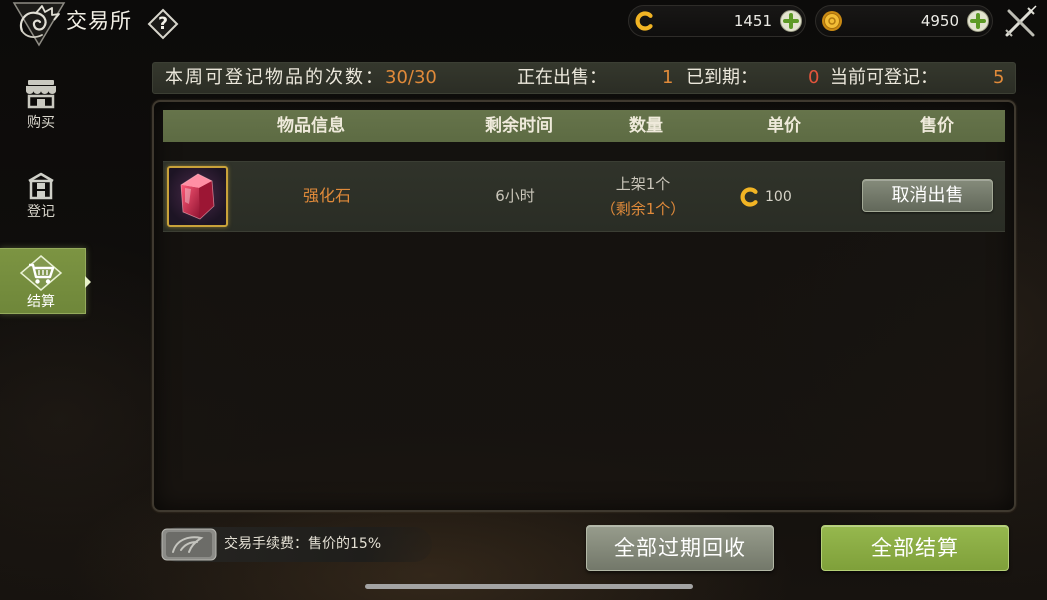  I want to click on time-left: 6小时, so click(515, 196).